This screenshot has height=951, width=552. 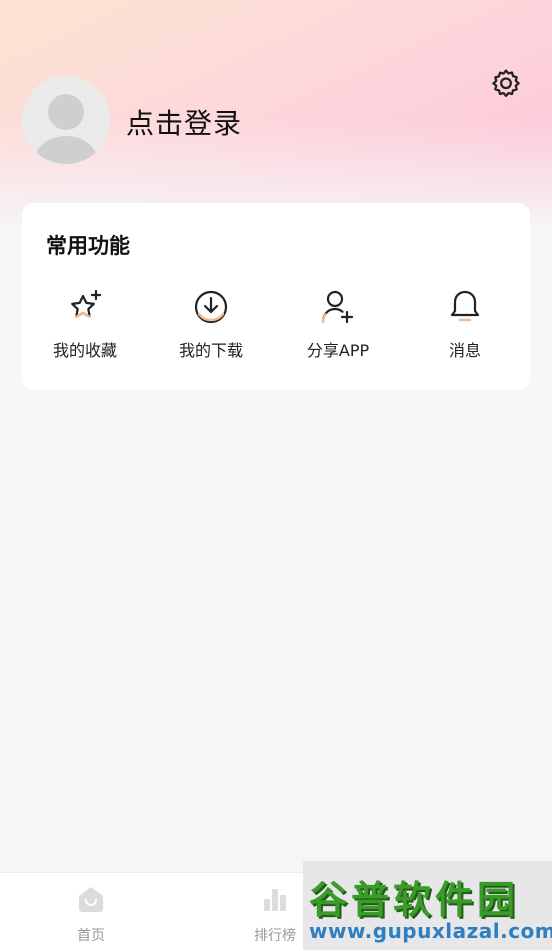 What do you see at coordinates (91, 899) in the screenshot?
I see `home-icon` at bounding box center [91, 899].